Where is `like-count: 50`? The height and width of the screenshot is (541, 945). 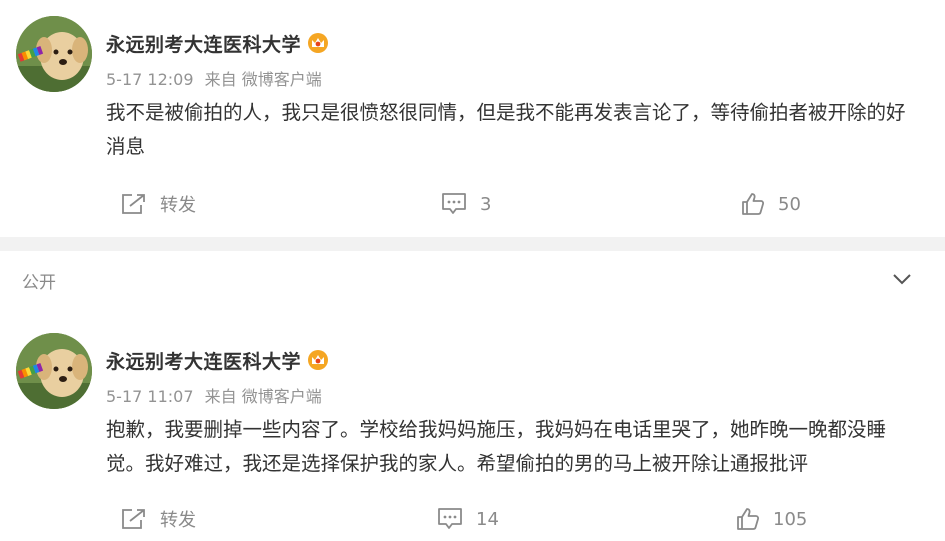 like-count: 50 is located at coordinates (789, 204).